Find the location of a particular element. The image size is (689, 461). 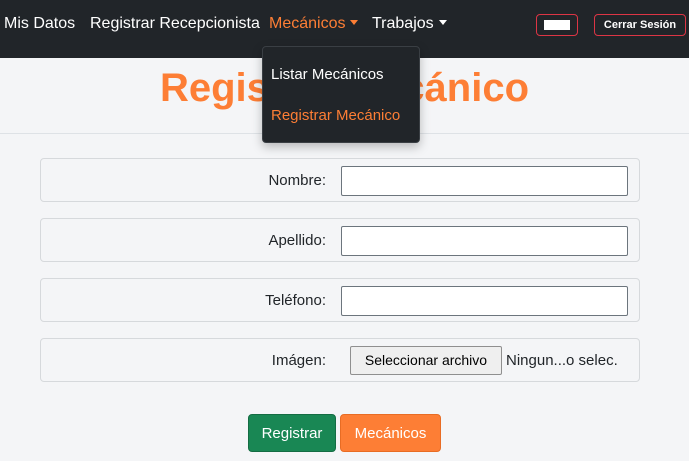

dropdown-item-listar-mecanicos: Listar Mecánicos is located at coordinates (327, 74).